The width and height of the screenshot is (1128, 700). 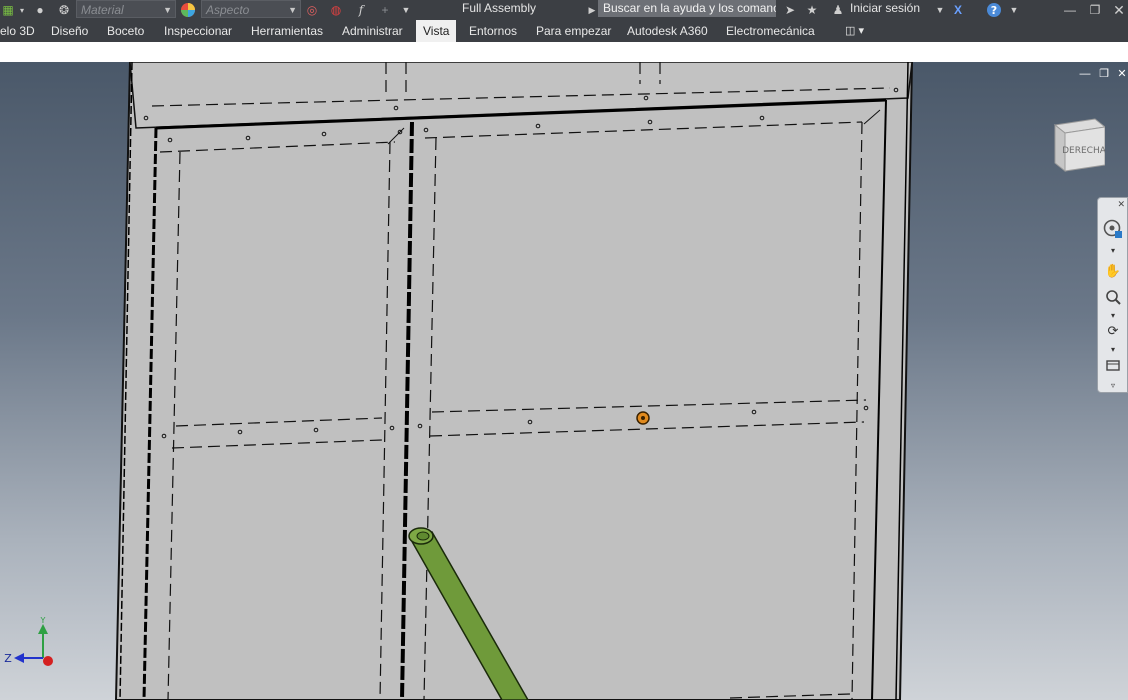 I want to click on help-dropdown-icon: ▼, so click(x=1014, y=10).